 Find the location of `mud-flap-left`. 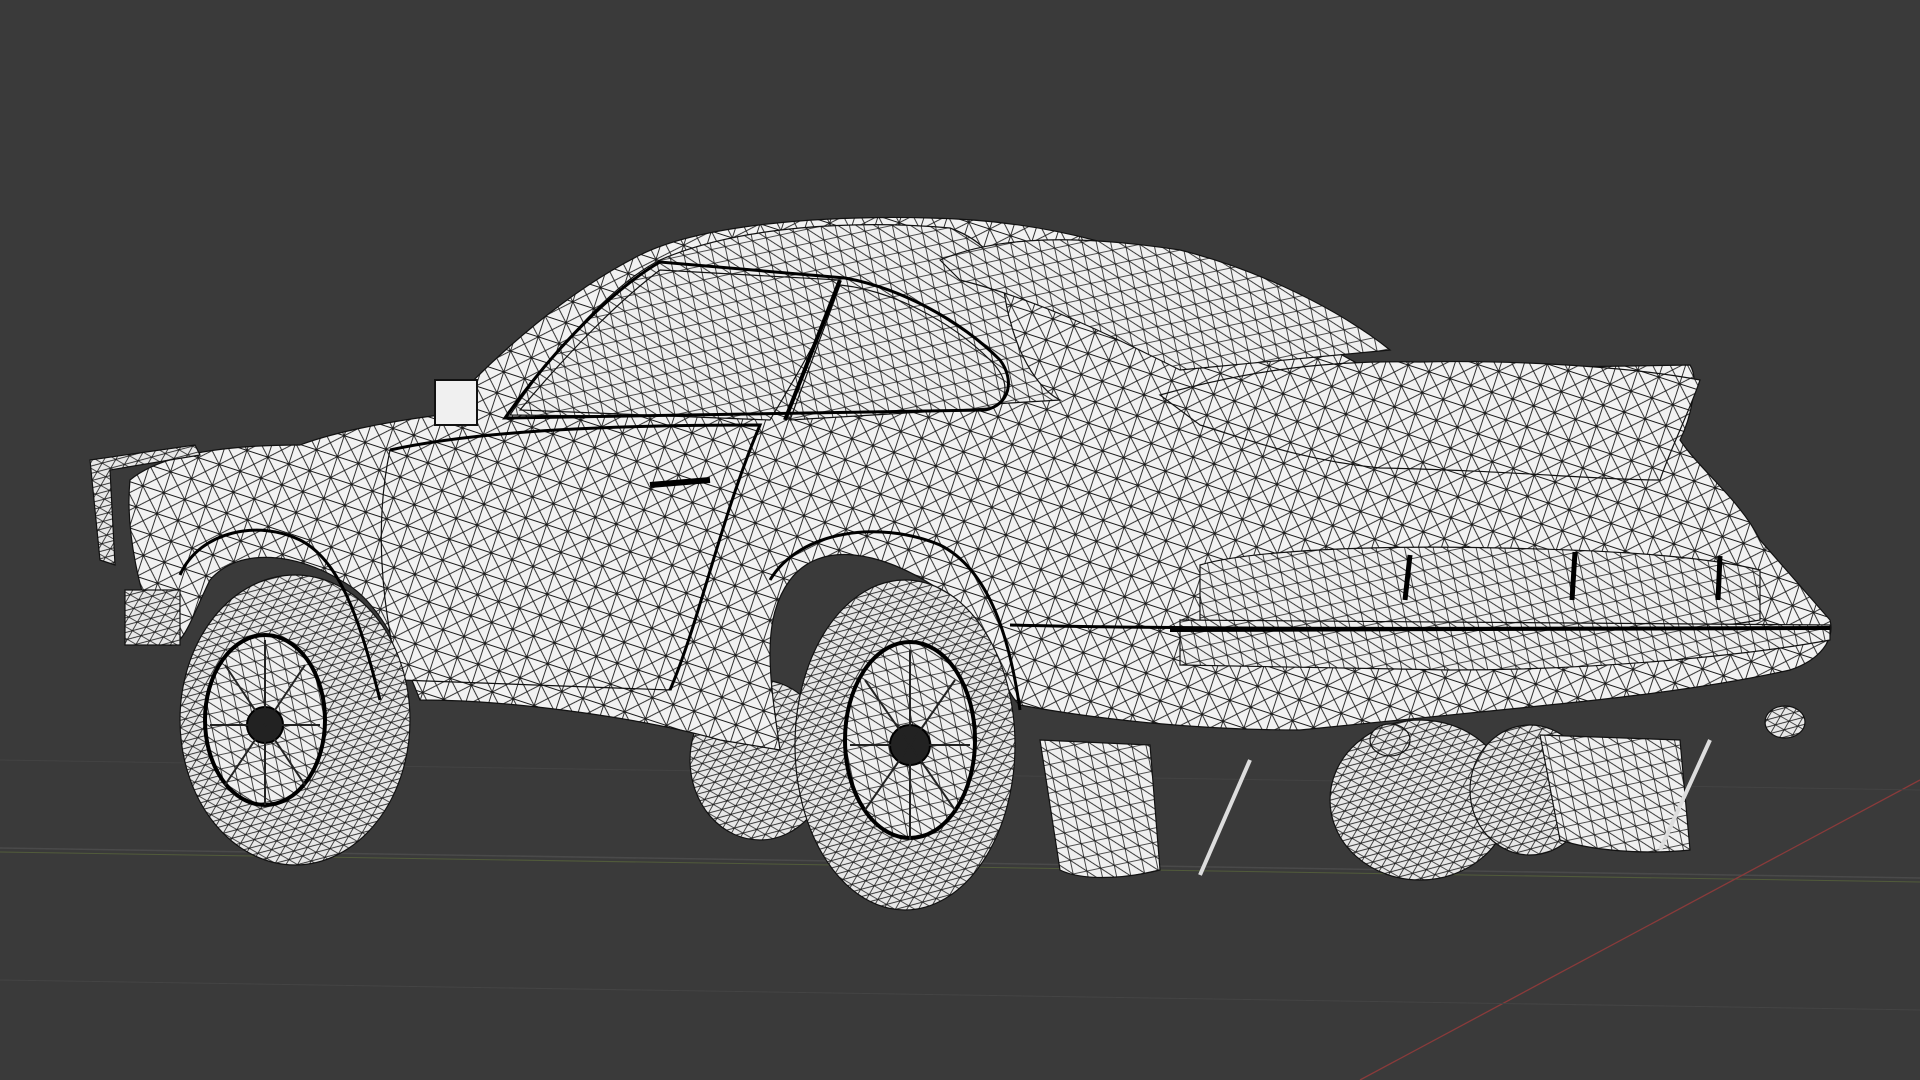

mud-flap-left is located at coordinates (1100, 809).